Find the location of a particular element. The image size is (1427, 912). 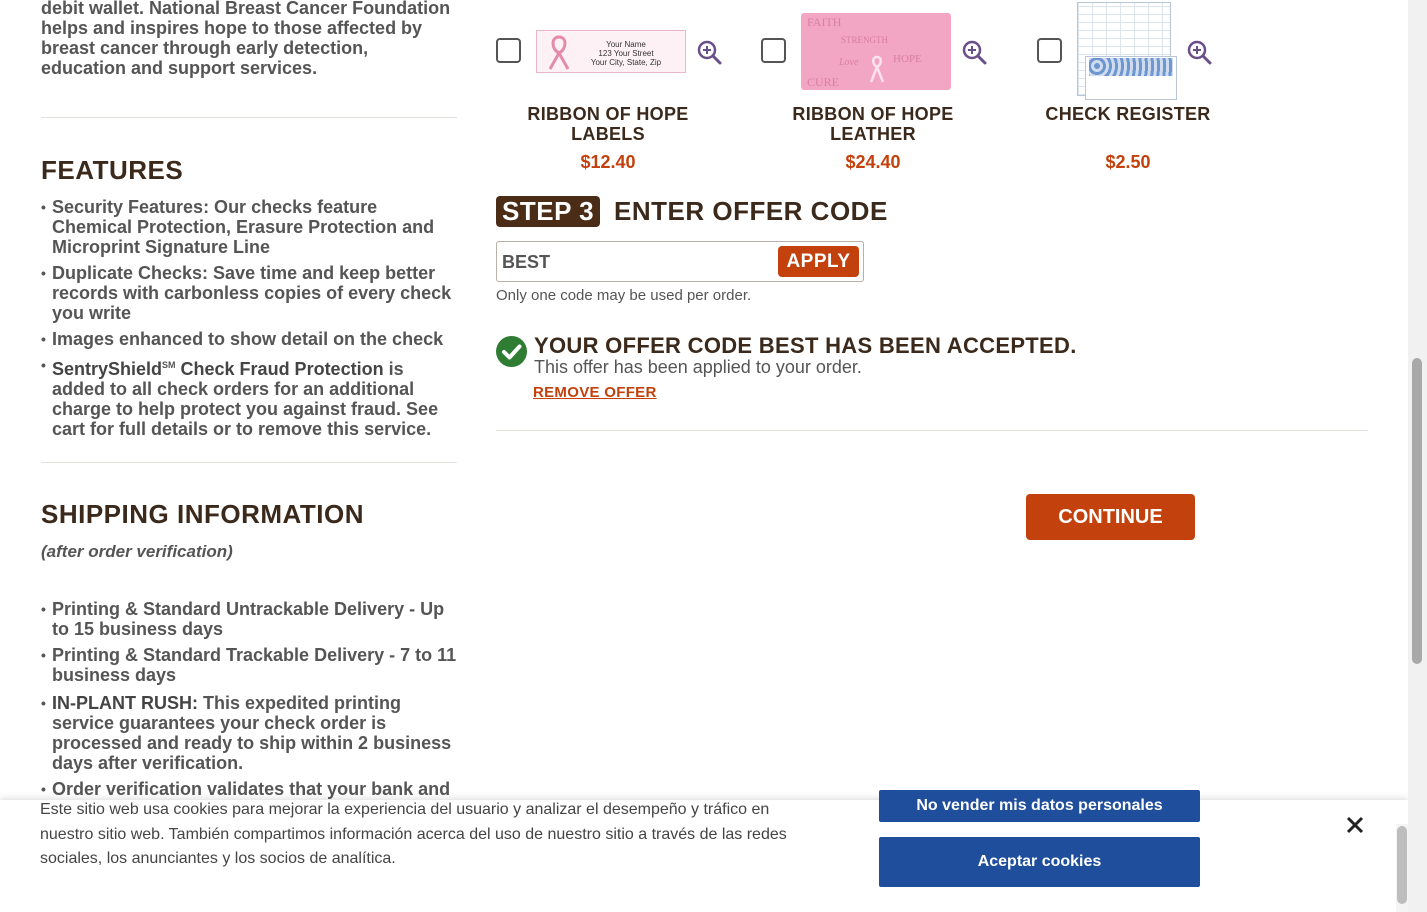

leather-word: CURE is located at coordinates (823, 82).